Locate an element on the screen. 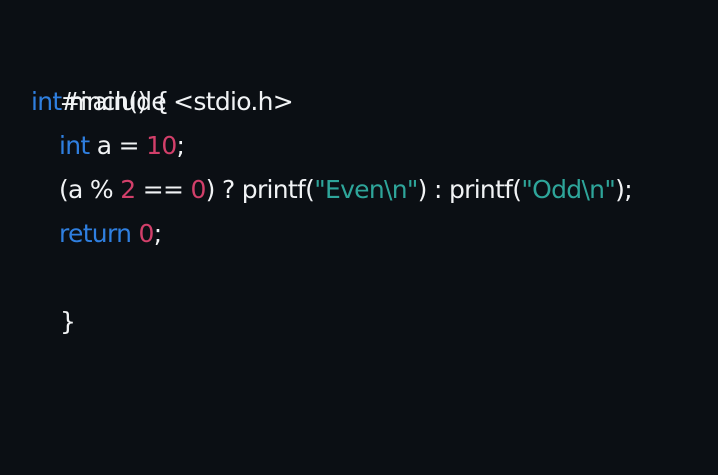 The width and height of the screenshot is (718, 475). expression-text: (a % is located at coordinates (90, 189).